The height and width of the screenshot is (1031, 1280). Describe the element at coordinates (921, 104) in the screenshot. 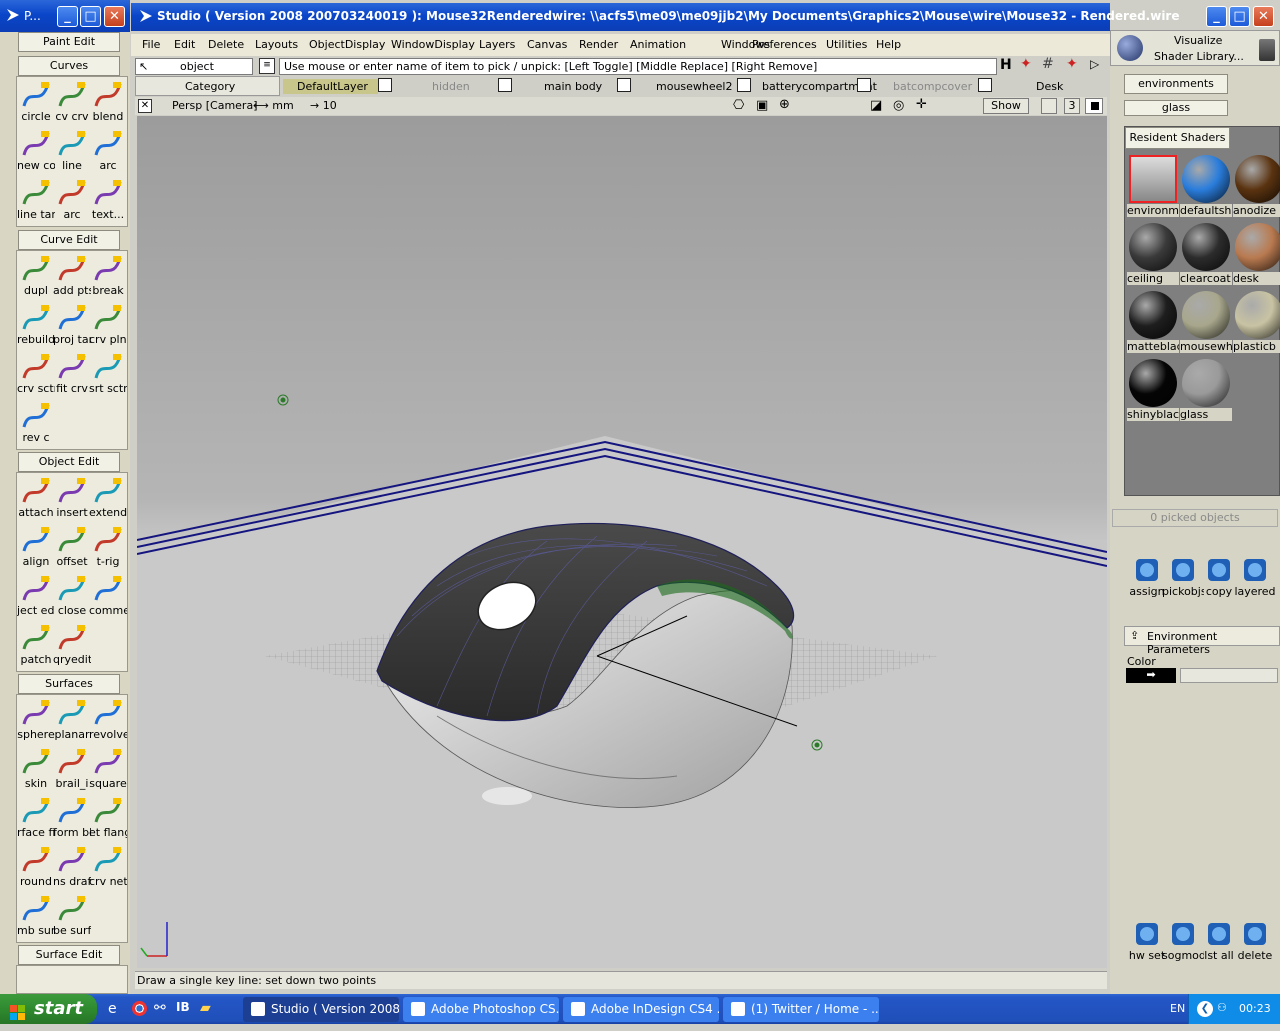

I see `track-icon: ✛` at that location.